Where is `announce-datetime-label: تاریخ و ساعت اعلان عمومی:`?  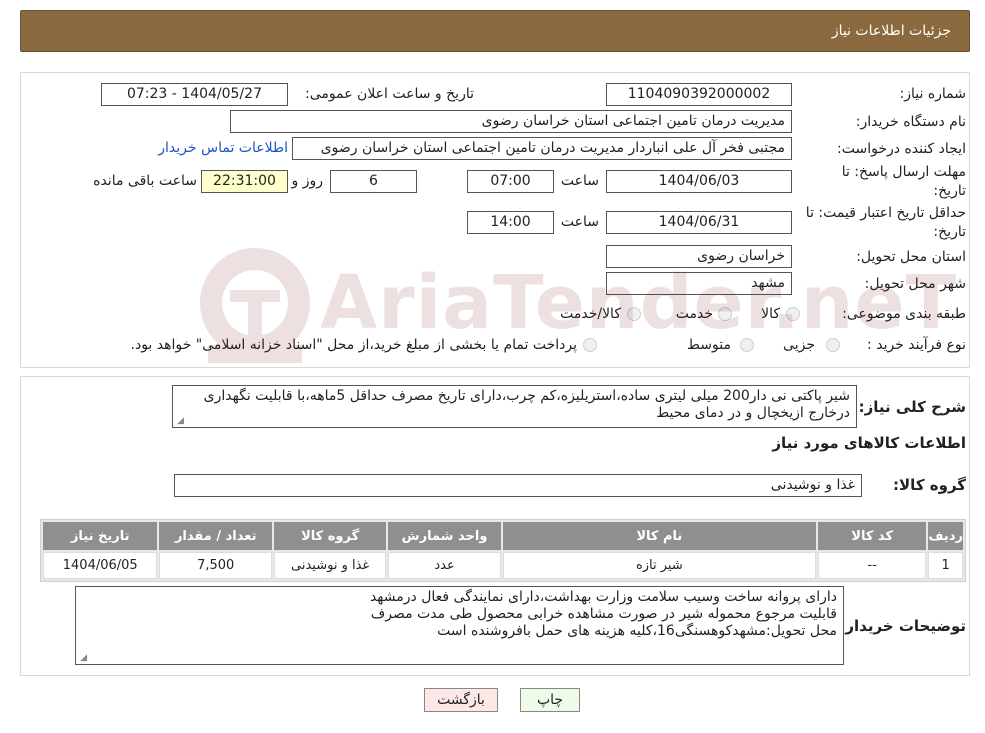
announce-datetime-label: تاریخ و ساعت اعلان عمومی: is located at coordinates (389, 94).